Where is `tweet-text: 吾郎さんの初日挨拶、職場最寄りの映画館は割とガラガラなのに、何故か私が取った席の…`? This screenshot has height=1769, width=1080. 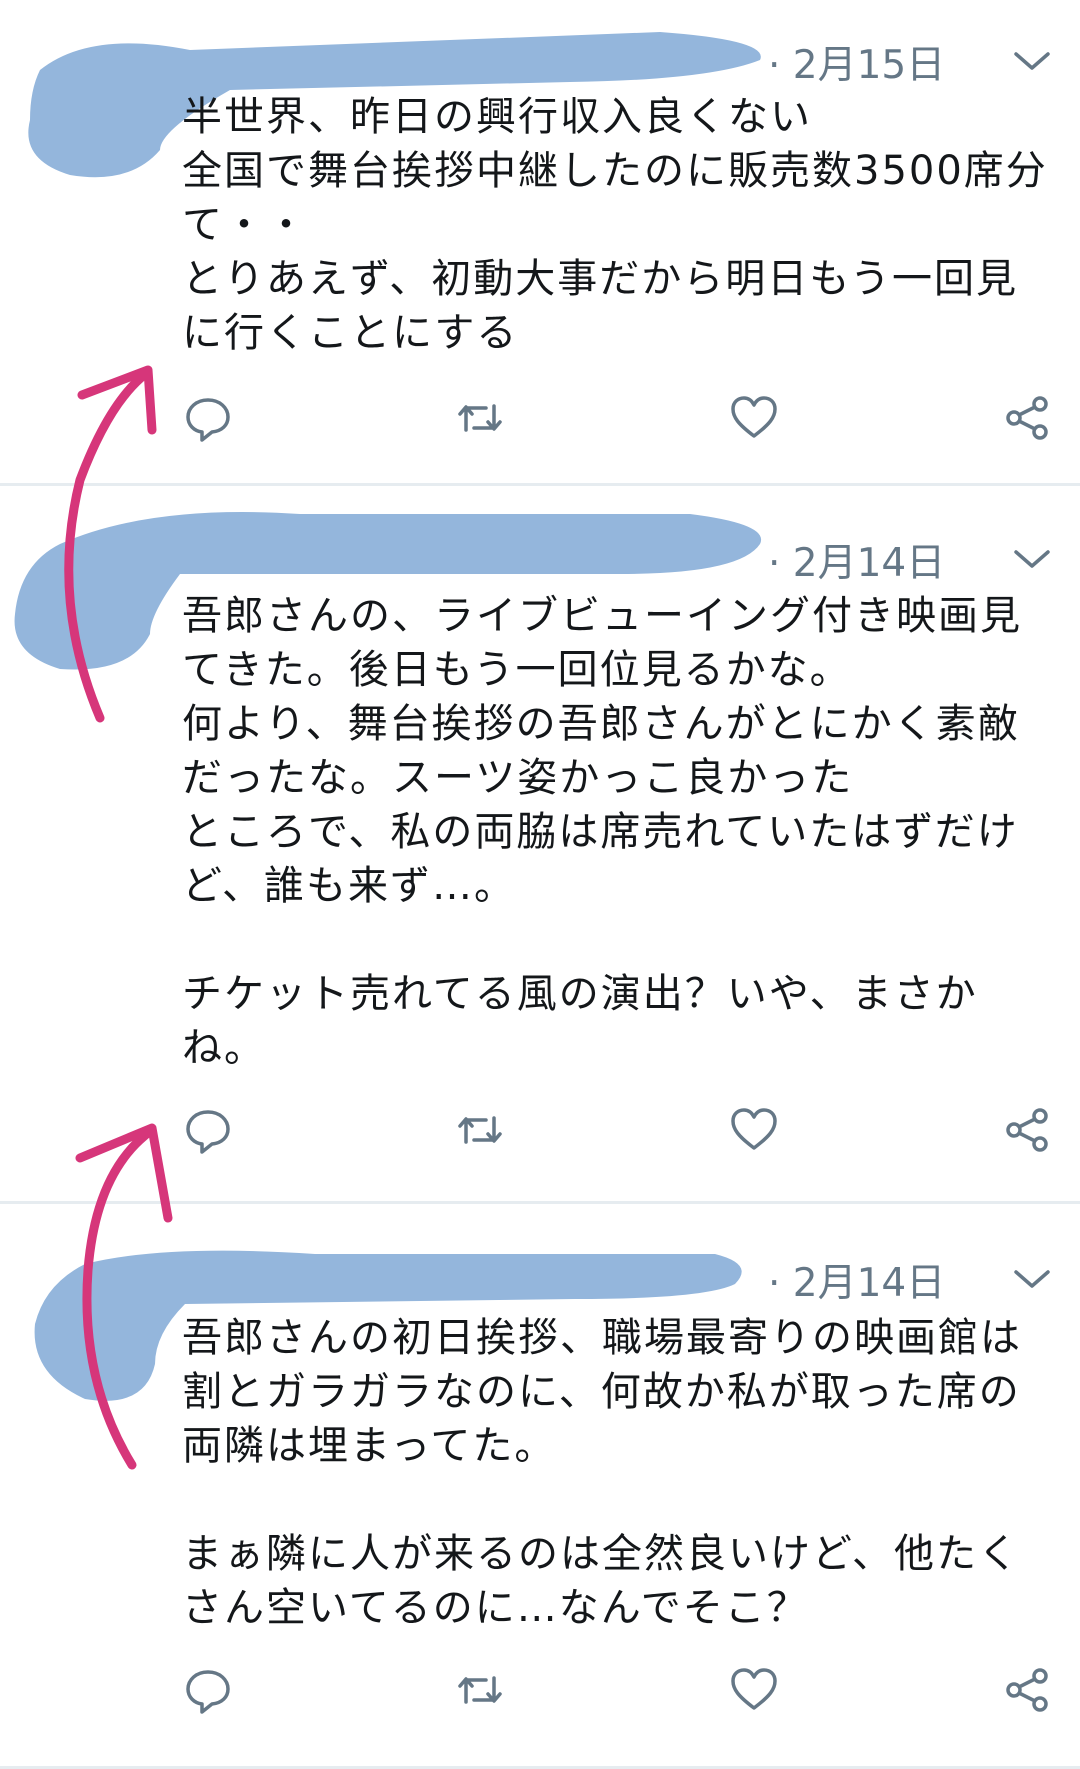 tweet-text: 吾郎さんの初日挨拶、職場最寄りの映画館は割とガラガラなのに、何故か私が取った席の… is located at coordinates (602, 1473).